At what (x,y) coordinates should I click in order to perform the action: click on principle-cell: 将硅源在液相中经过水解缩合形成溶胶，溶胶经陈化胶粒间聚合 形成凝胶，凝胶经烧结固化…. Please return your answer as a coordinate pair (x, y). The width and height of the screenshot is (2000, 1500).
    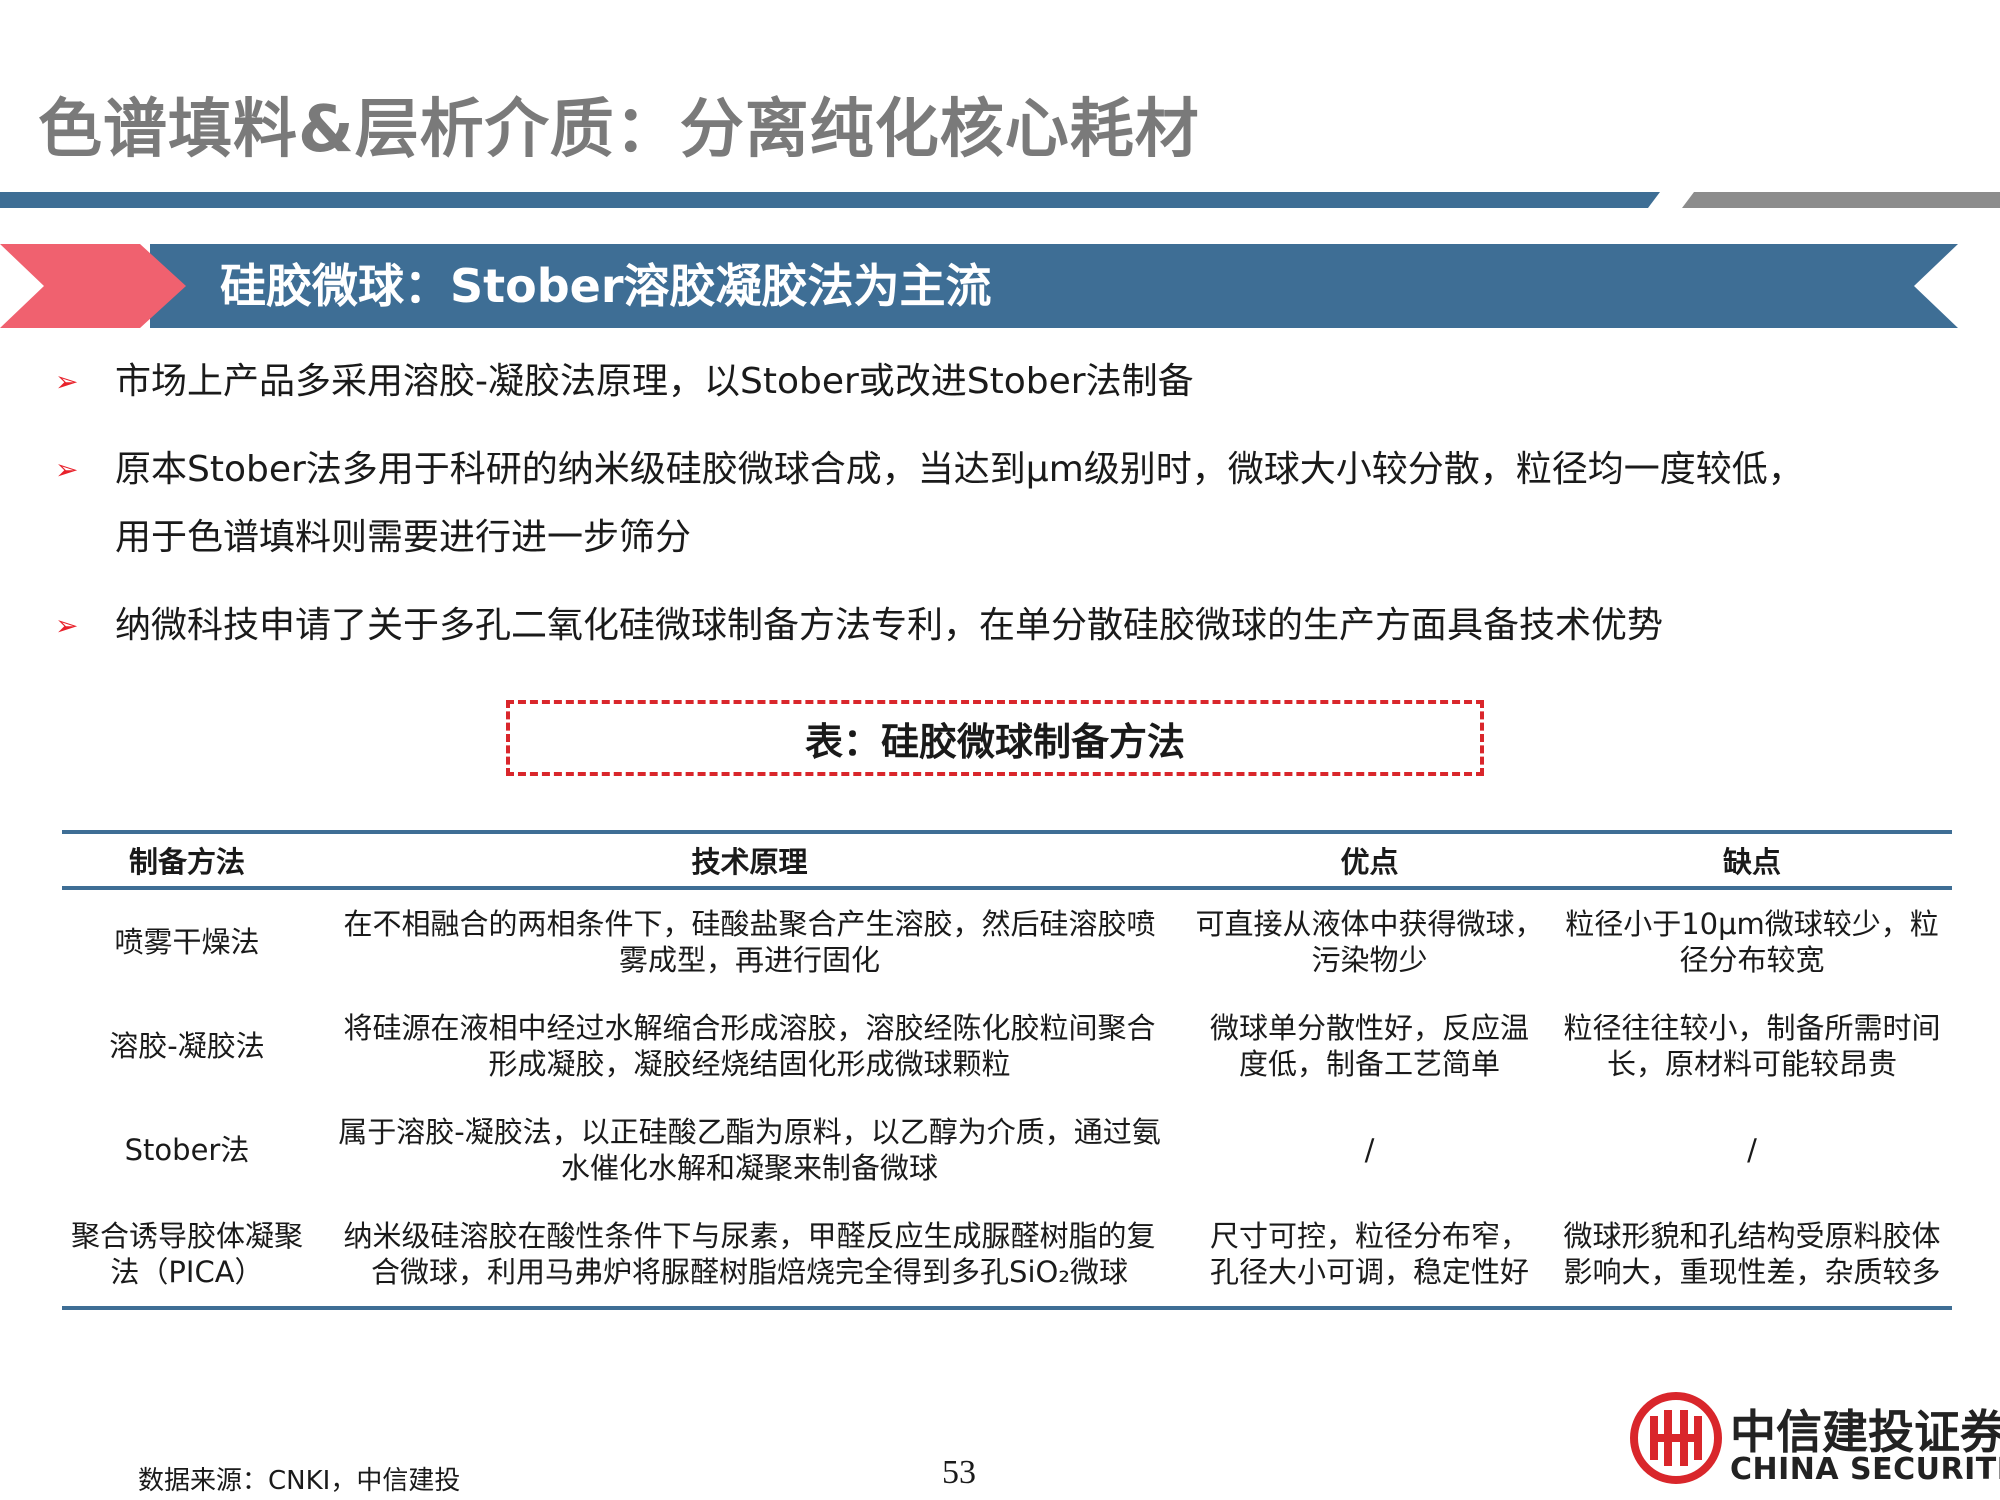
    Looking at the image, I should click on (749, 1046).